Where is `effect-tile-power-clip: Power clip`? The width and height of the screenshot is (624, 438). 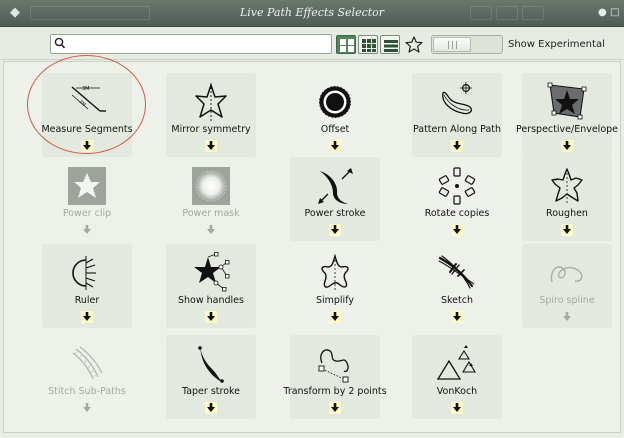 effect-tile-power-clip: Power clip is located at coordinates (87, 199).